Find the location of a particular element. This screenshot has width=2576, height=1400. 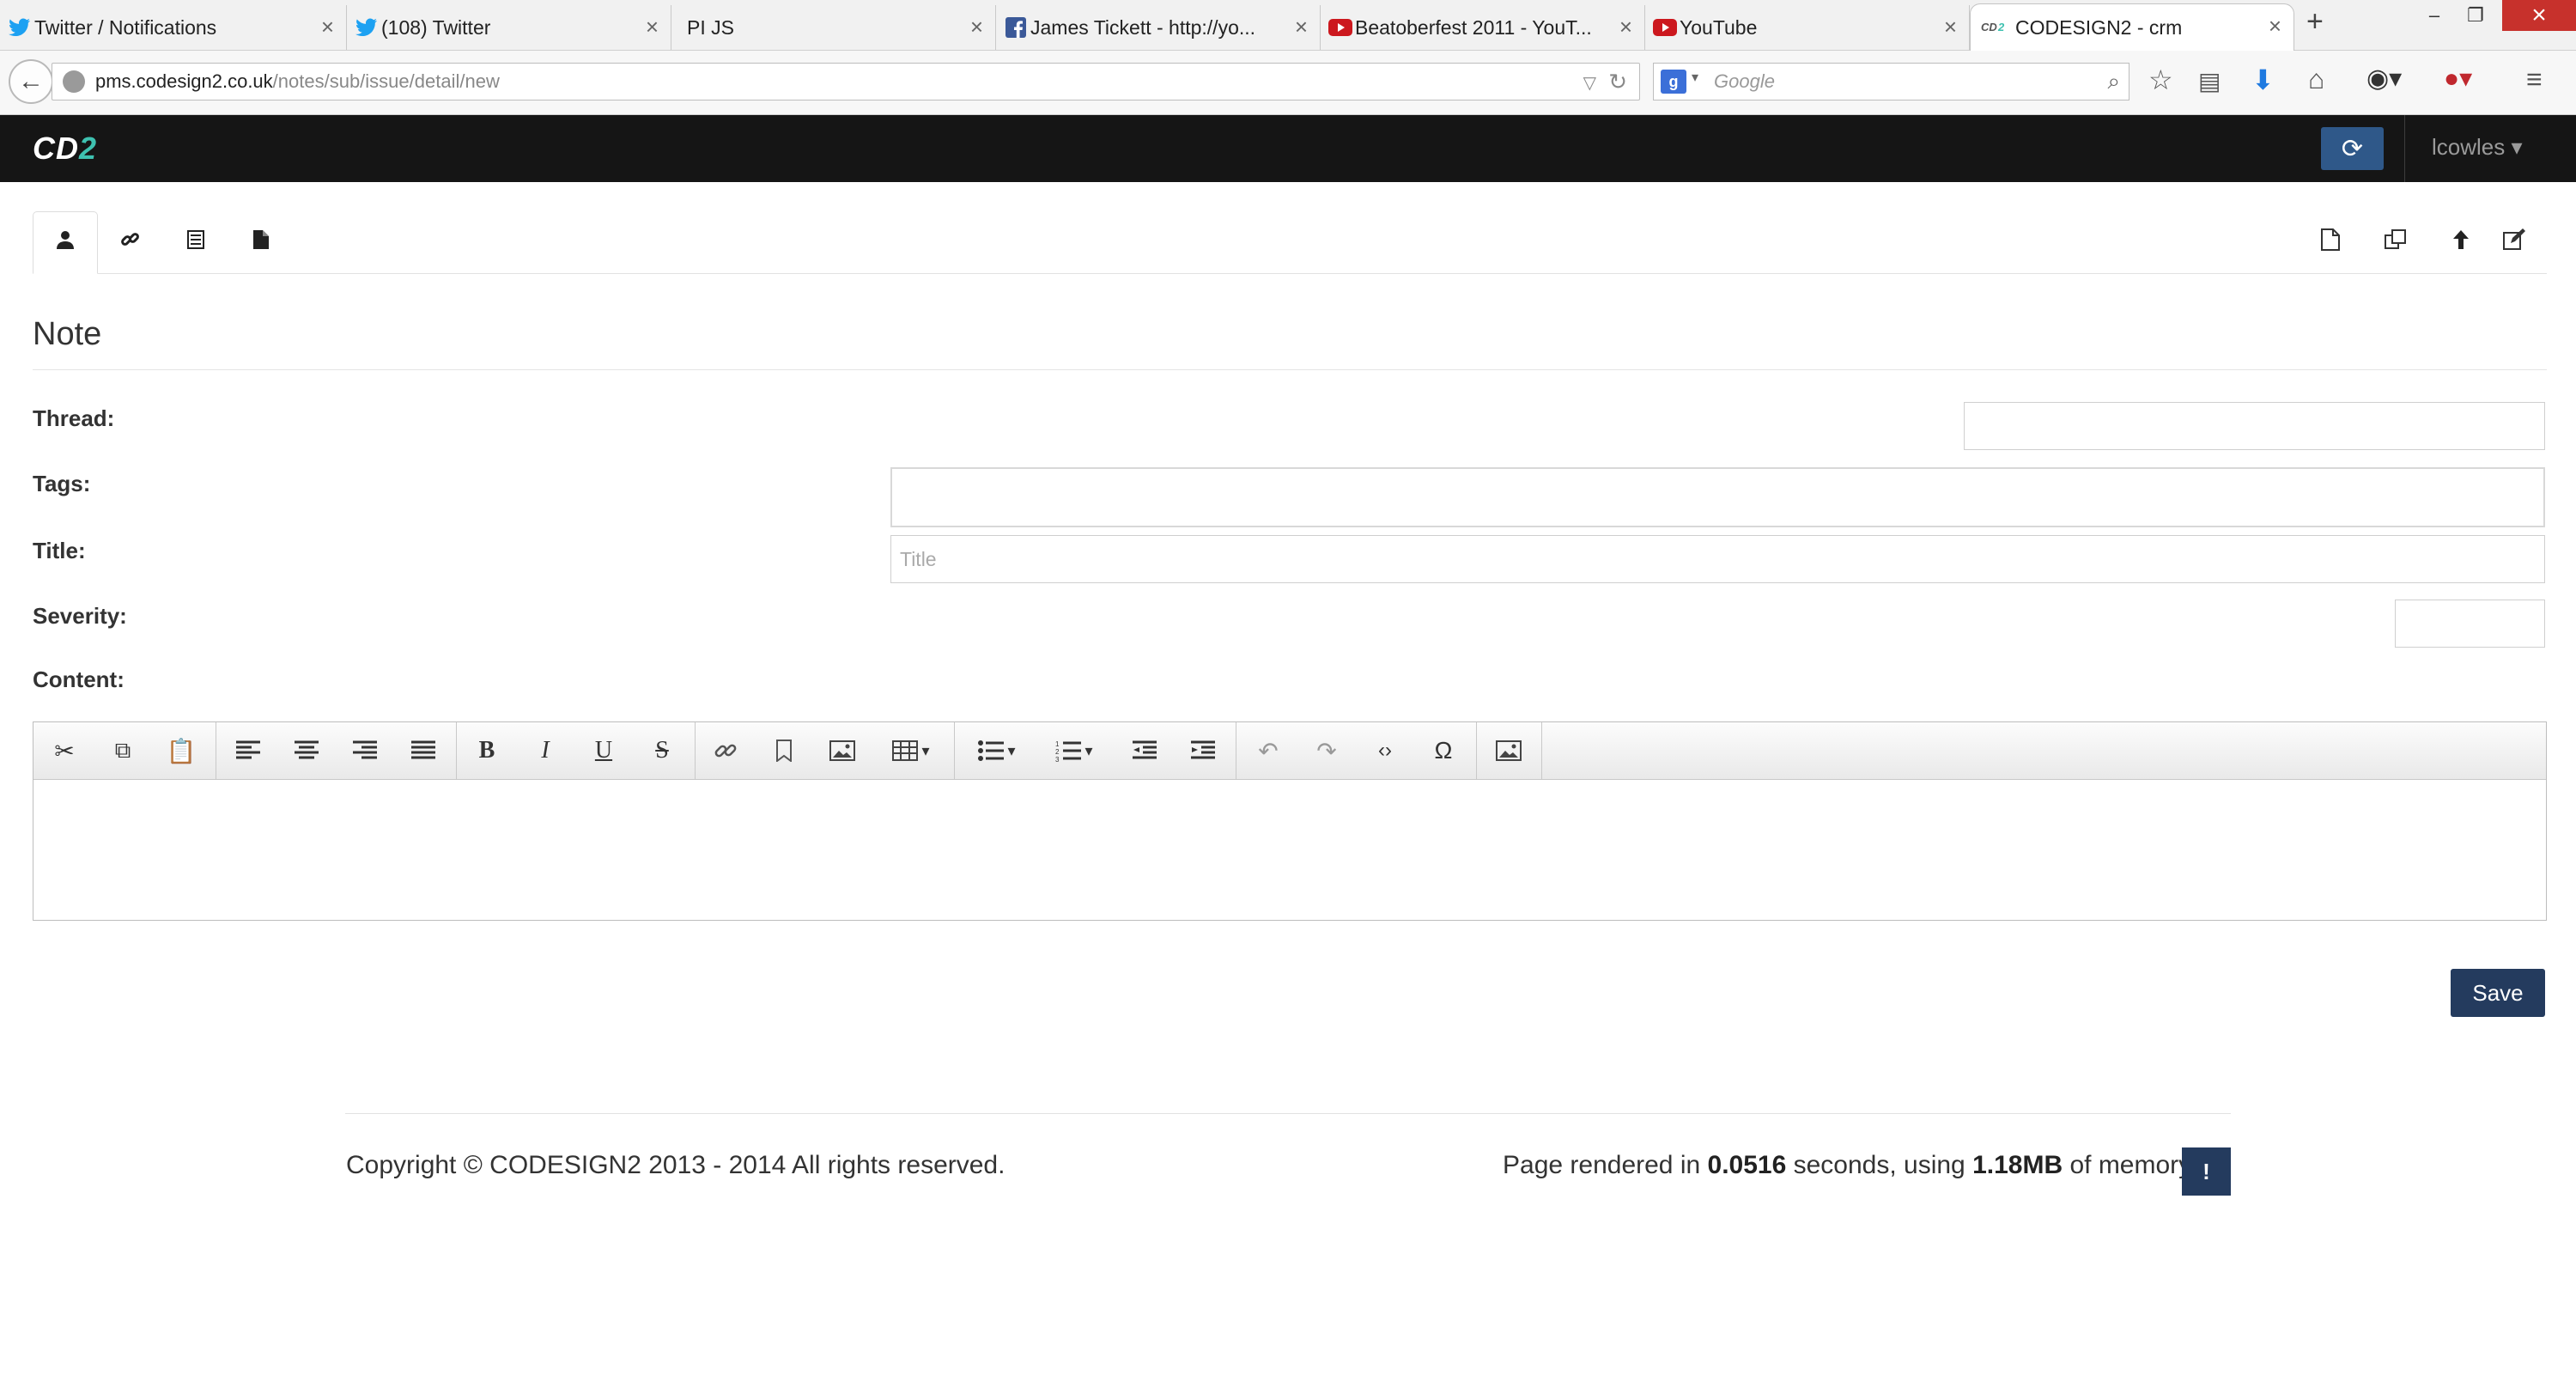

tab-links is located at coordinates (130, 242).